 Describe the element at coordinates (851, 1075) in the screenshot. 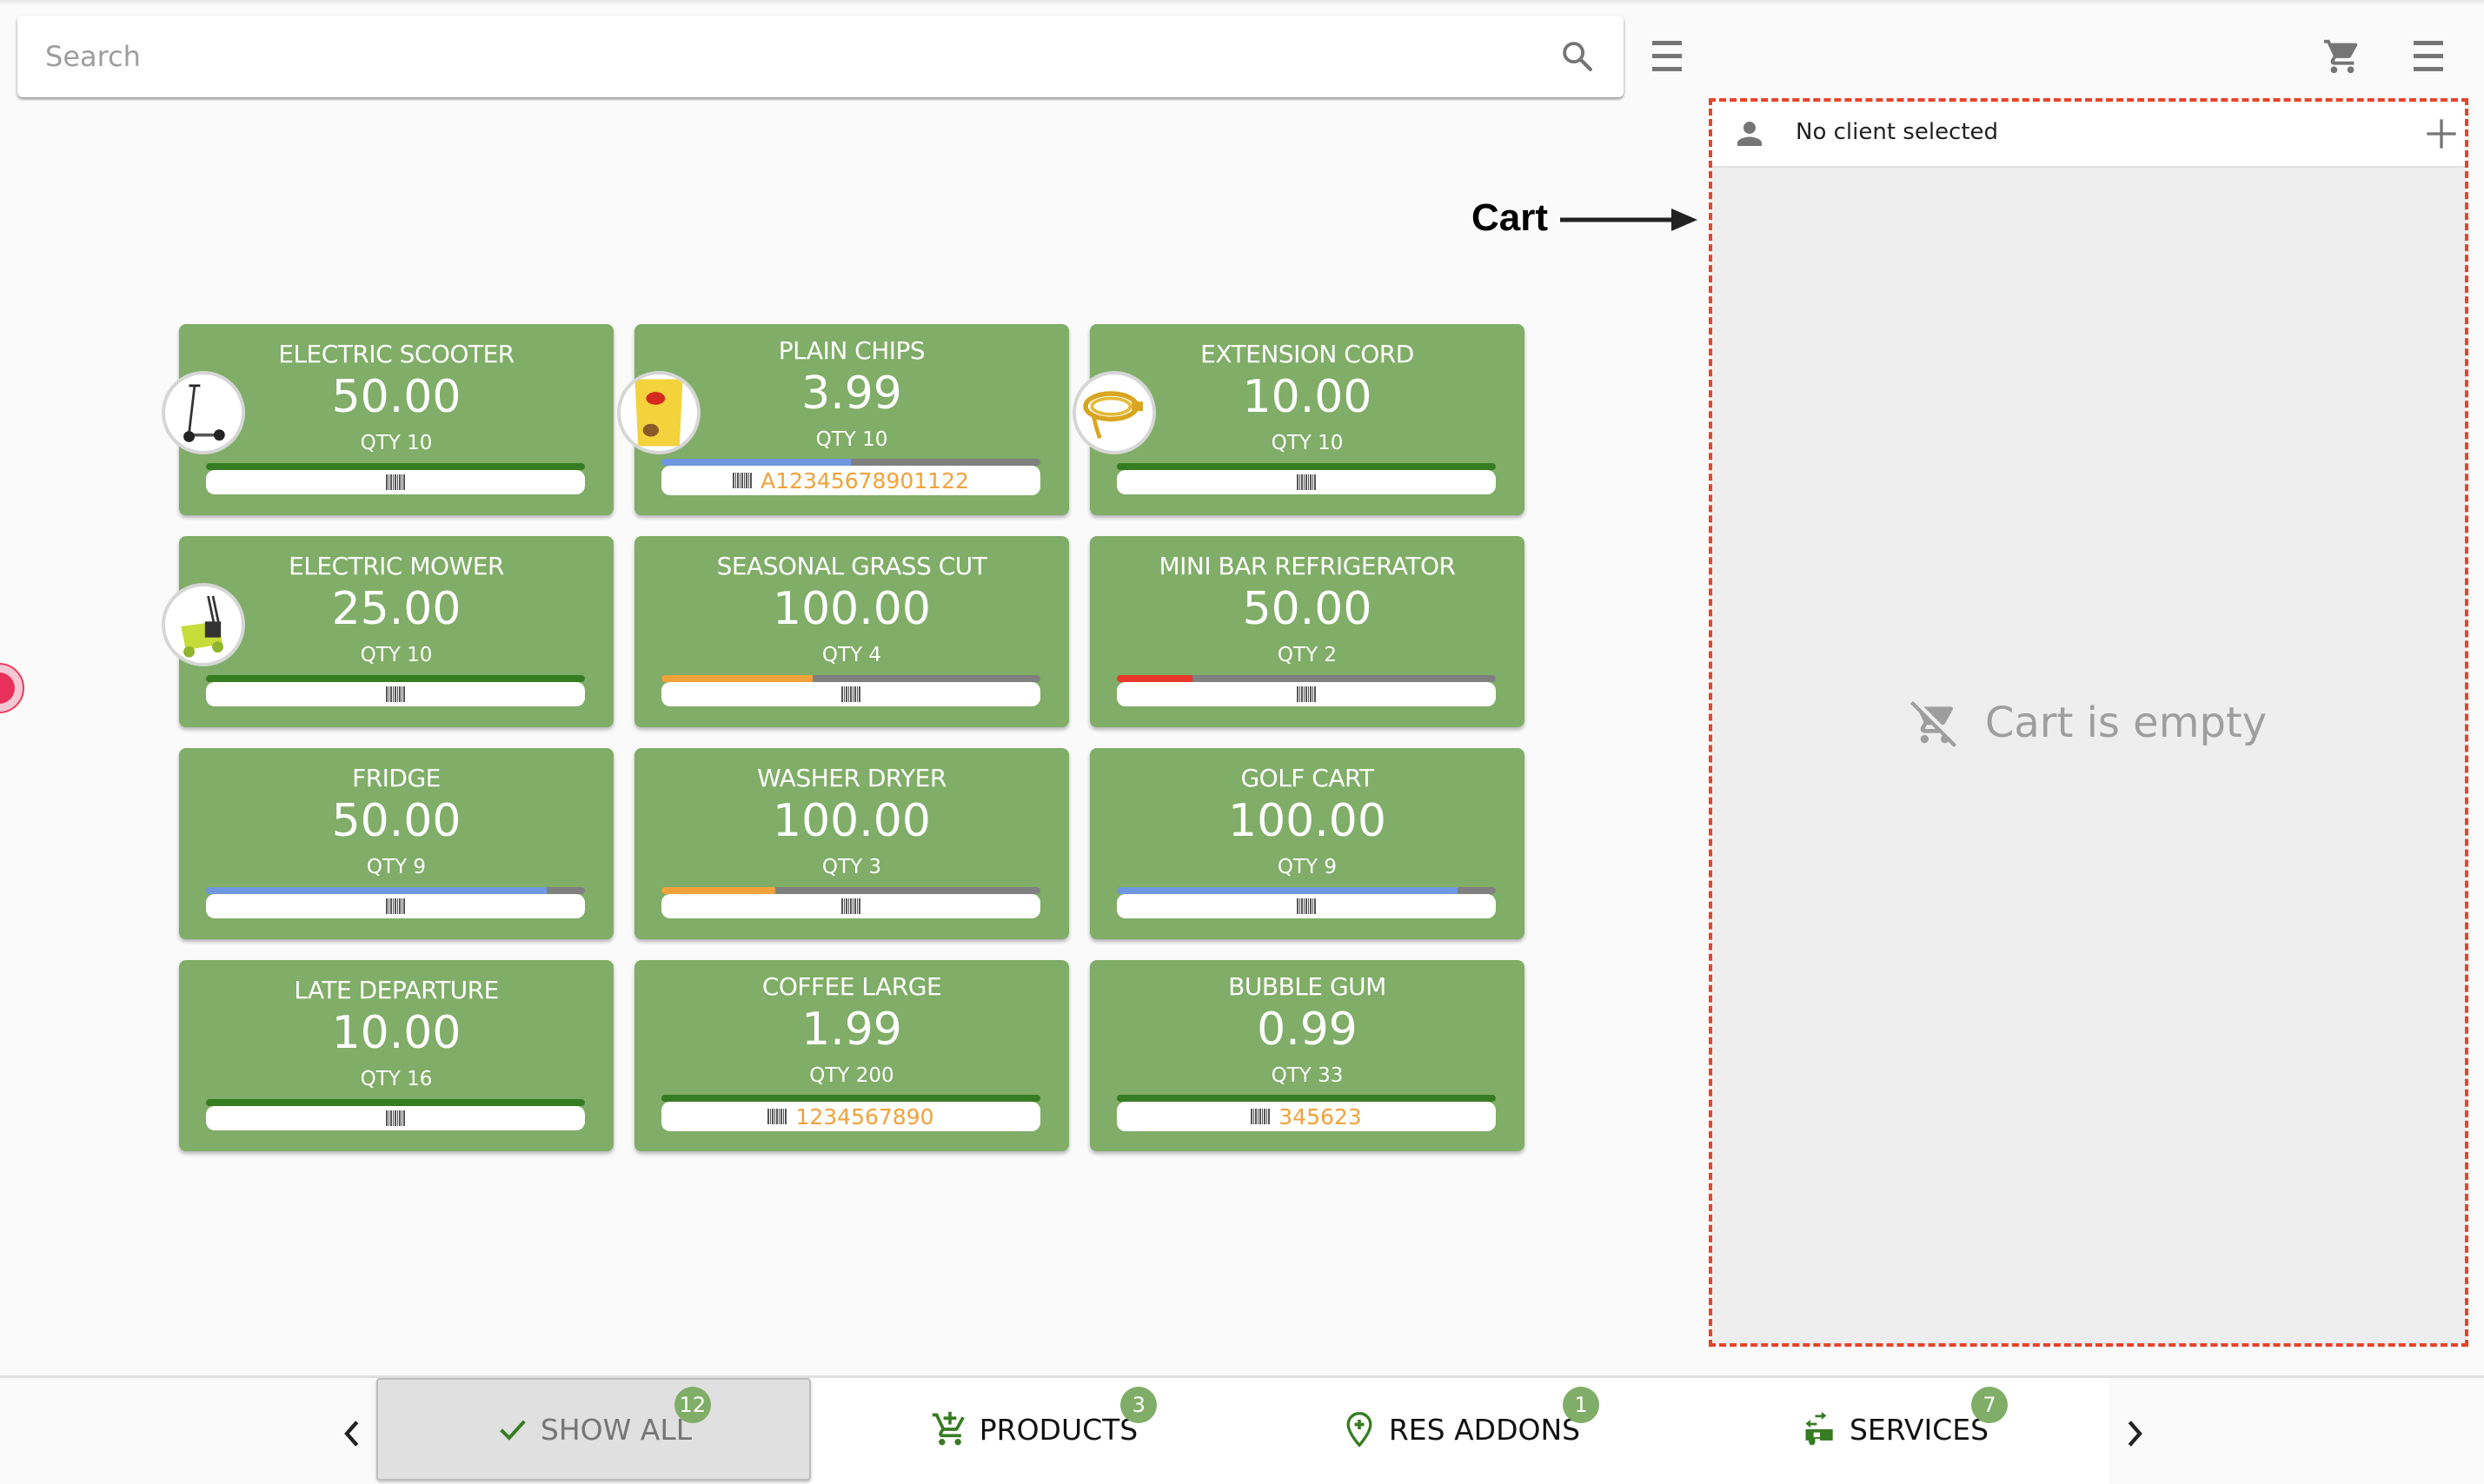

I see `product-qty: QTY 200` at that location.